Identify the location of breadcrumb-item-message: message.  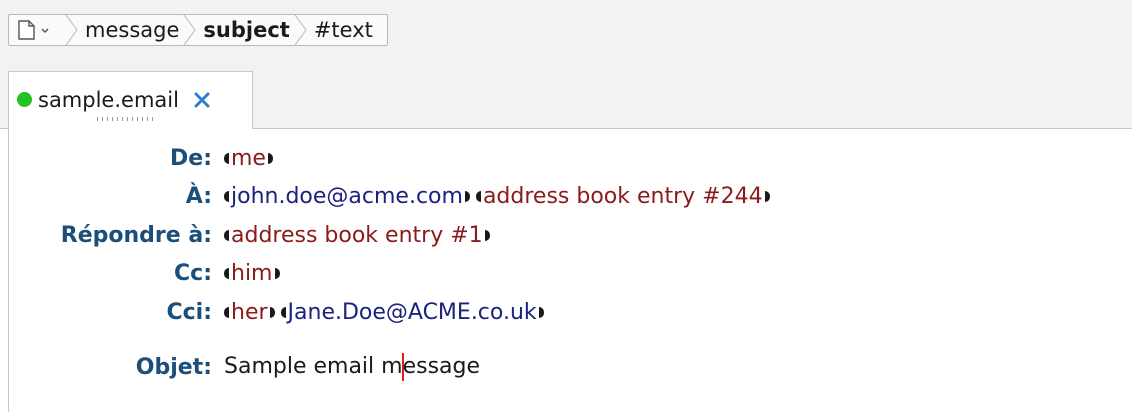
(131, 30).